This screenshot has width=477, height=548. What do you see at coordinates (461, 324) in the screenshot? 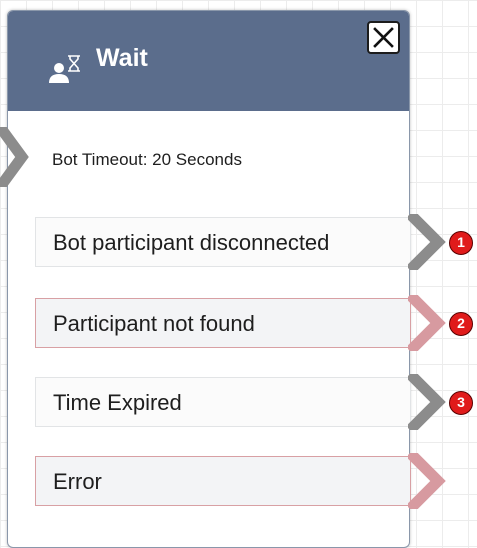
I see `error-badge-2: 2` at bounding box center [461, 324].